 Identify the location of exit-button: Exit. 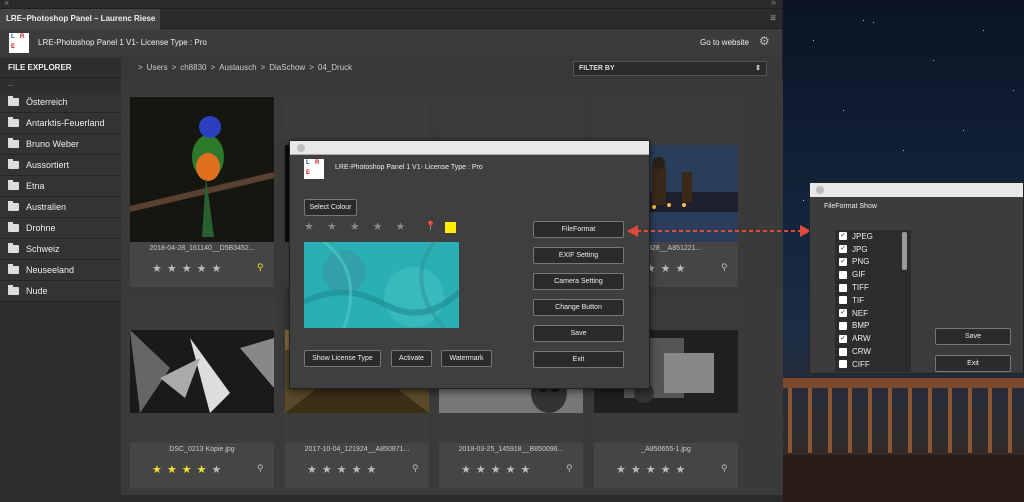
(578, 359).